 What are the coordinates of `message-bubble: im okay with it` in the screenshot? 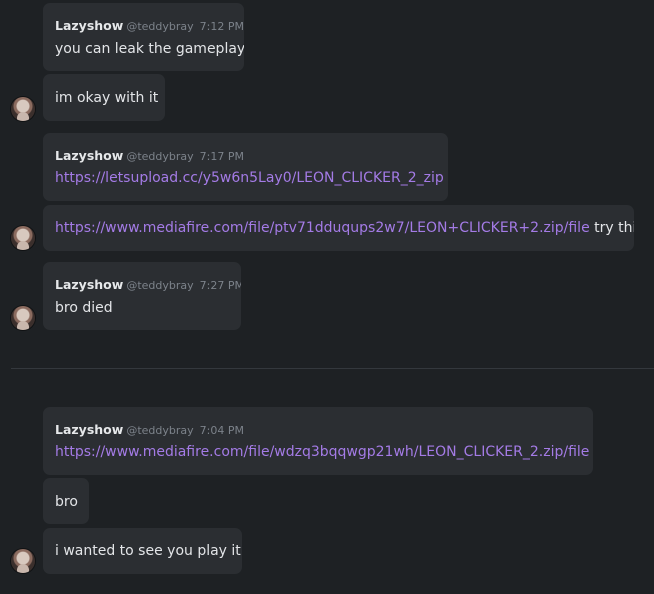 It's located at (104, 97).